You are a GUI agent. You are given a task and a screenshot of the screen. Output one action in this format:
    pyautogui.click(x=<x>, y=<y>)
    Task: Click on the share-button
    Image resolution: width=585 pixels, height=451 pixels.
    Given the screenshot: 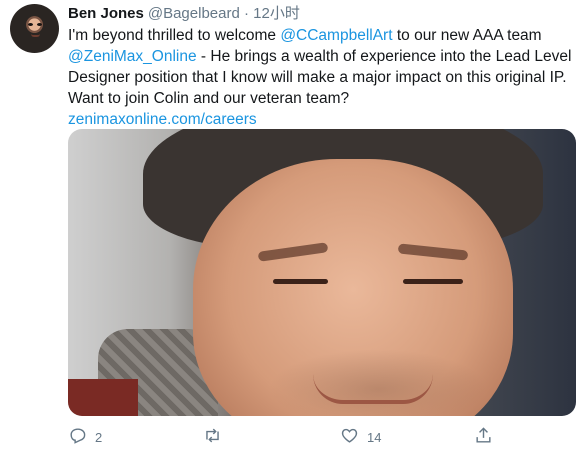 What is the action you would take?
    pyautogui.click(x=483, y=437)
    